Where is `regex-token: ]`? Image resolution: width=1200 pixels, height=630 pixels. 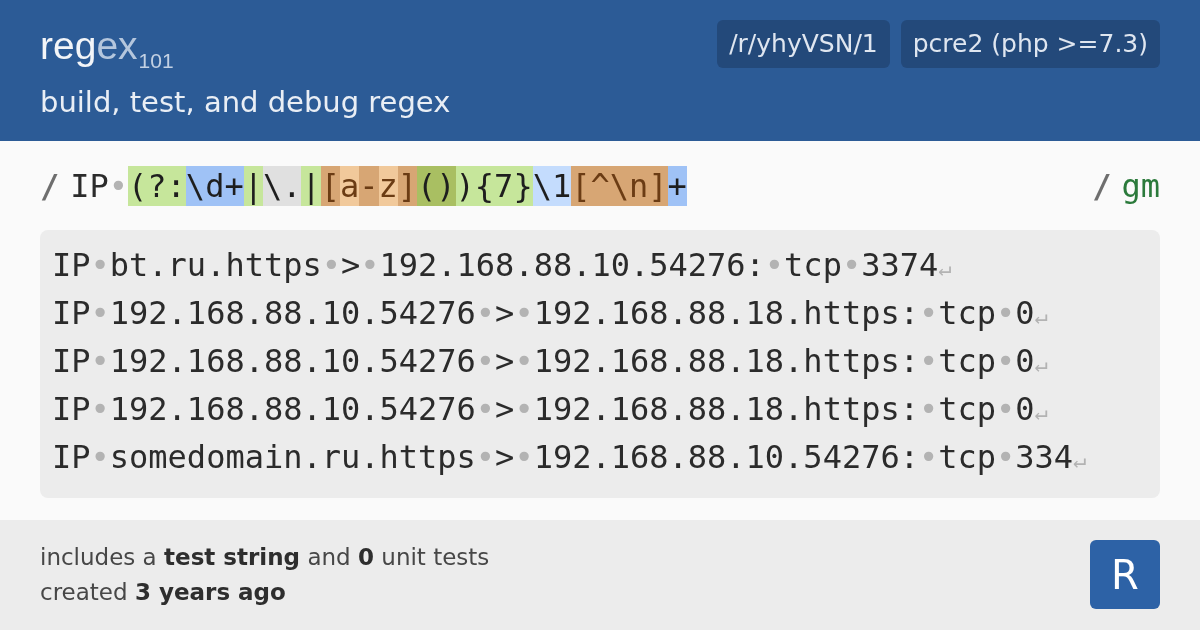 regex-token: ] is located at coordinates (407, 185).